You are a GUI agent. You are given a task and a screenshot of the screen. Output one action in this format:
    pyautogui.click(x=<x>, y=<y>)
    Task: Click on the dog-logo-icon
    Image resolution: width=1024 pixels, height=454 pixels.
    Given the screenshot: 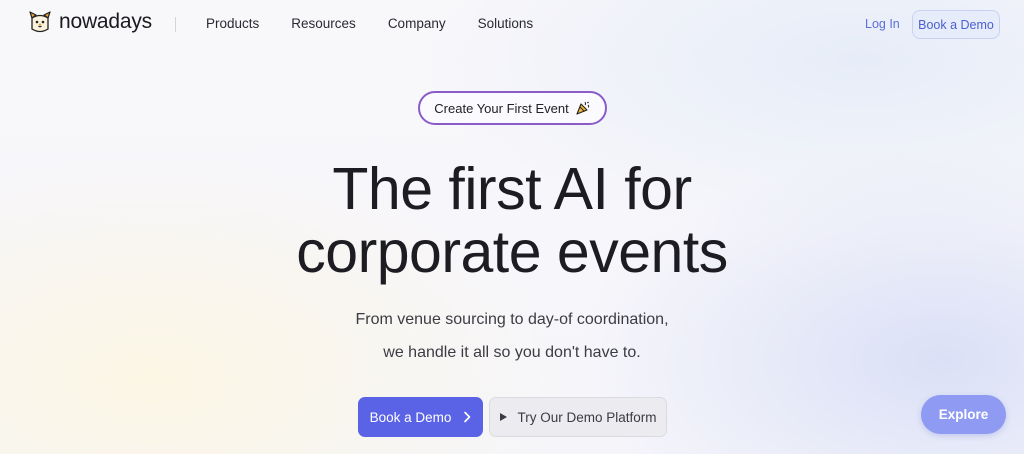 What is the action you would take?
    pyautogui.click(x=40, y=22)
    